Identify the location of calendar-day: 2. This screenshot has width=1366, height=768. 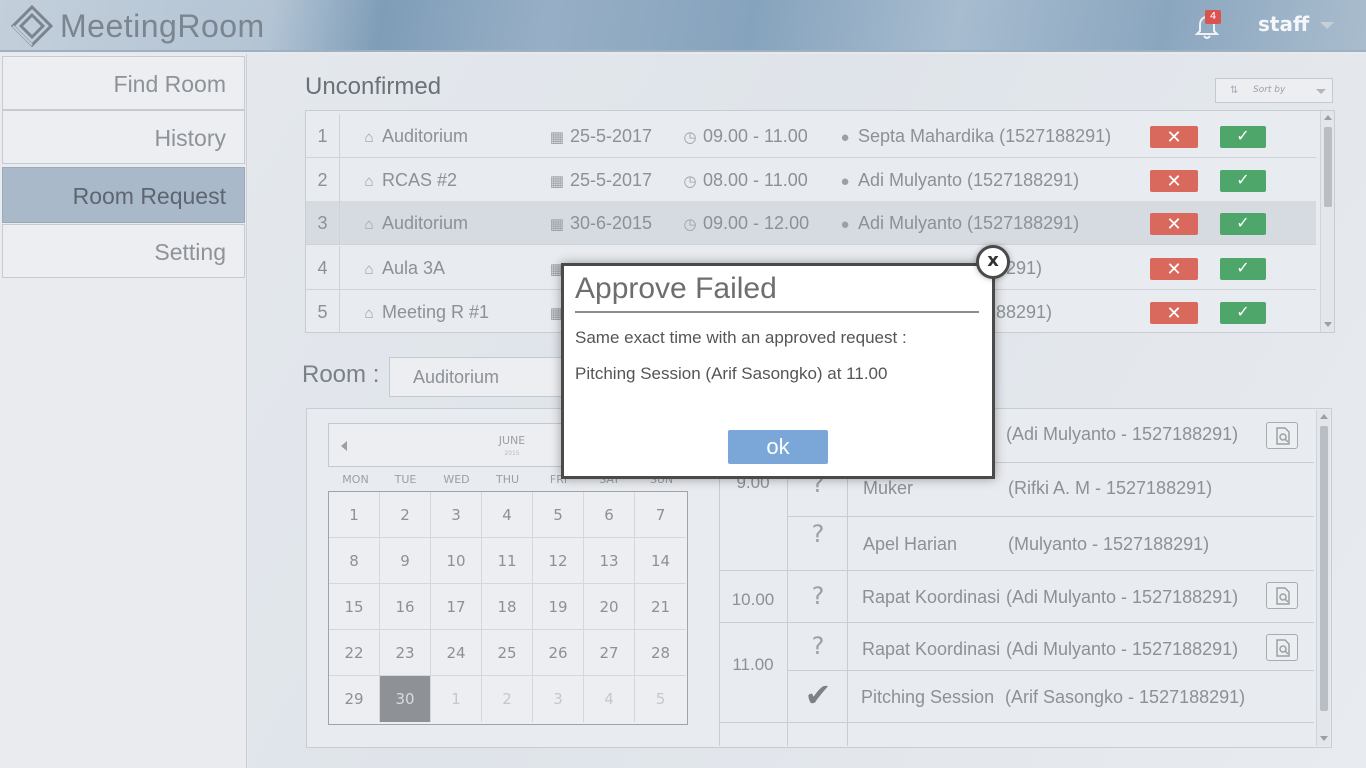
(405, 515).